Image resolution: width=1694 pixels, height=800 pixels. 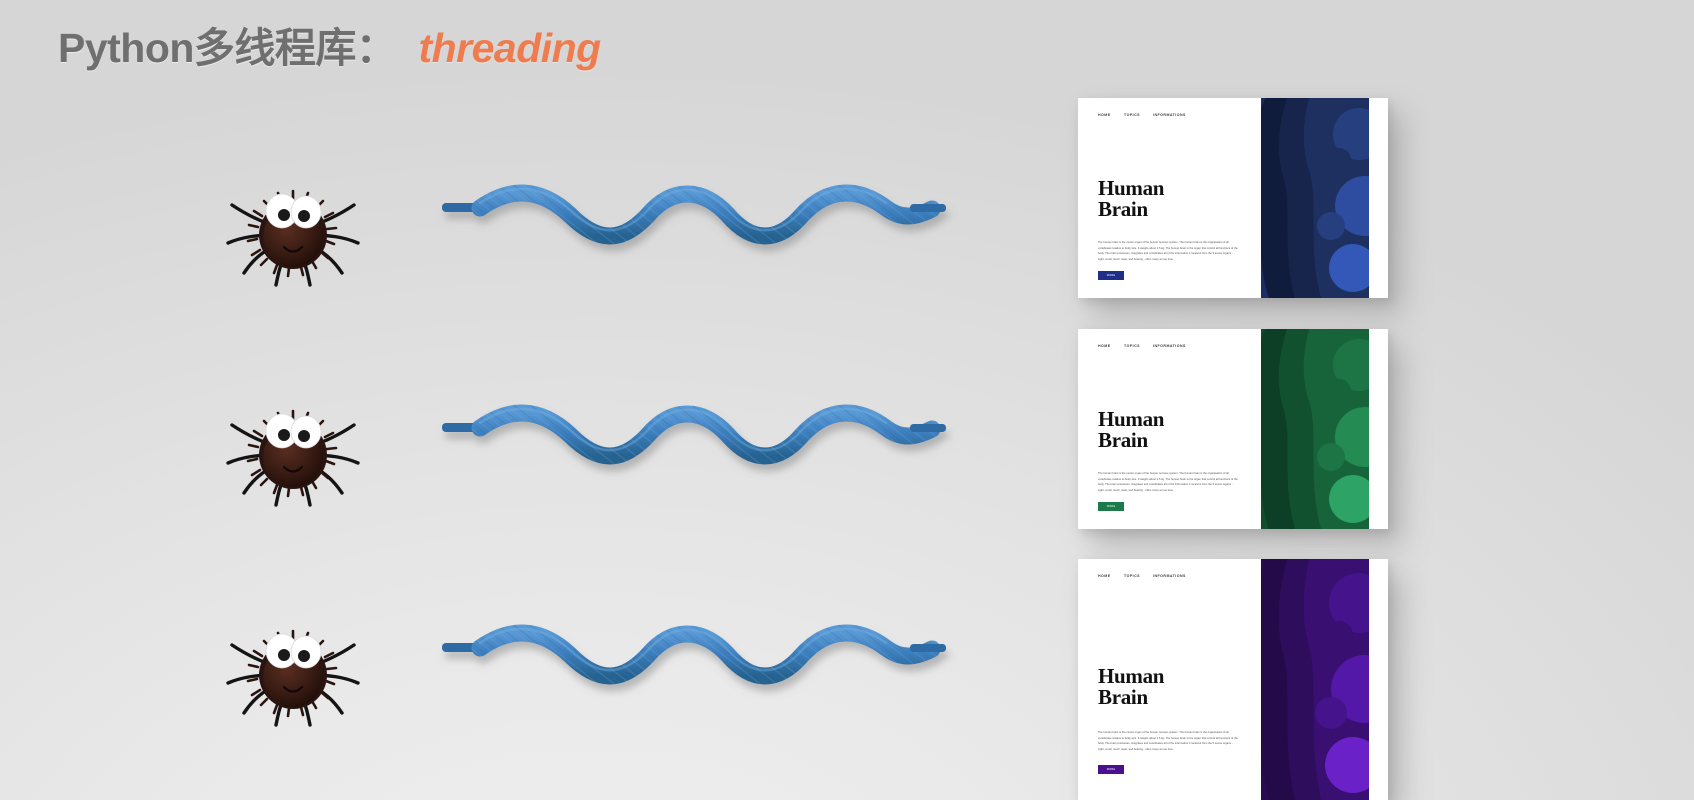 What do you see at coordinates (227, 48) in the screenshot?
I see `page-title-main: Python多线程库：` at bounding box center [227, 48].